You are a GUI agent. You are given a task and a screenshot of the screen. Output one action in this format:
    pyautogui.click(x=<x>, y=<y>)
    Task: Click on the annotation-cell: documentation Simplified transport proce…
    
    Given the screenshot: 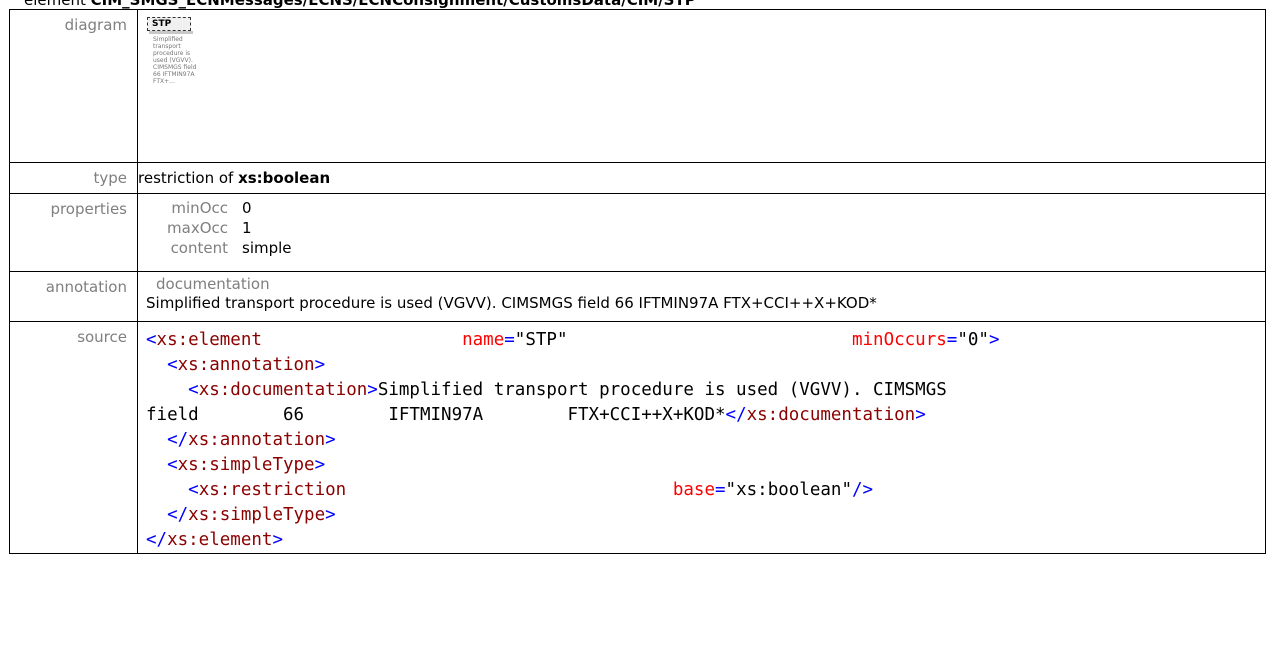 What is the action you would take?
    pyautogui.click(x=701, y=296)
    